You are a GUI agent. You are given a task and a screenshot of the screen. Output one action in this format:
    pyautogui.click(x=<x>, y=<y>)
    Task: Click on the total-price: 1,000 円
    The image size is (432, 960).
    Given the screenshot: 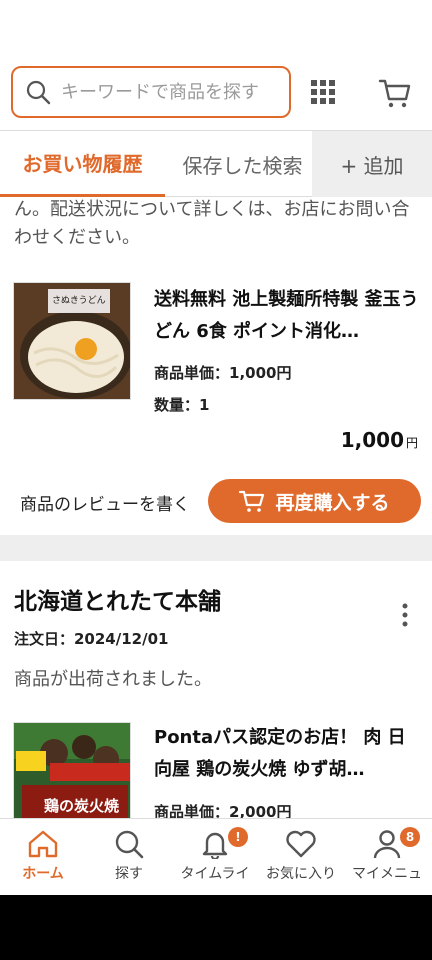 What is the action you would take?
    pyautogui.click(x=379, y=440)
    